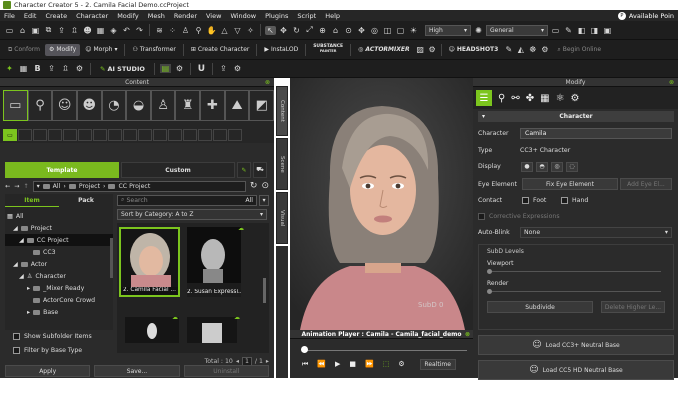  I want to click on home-camera-icon: ⌂, so click(335, 30).